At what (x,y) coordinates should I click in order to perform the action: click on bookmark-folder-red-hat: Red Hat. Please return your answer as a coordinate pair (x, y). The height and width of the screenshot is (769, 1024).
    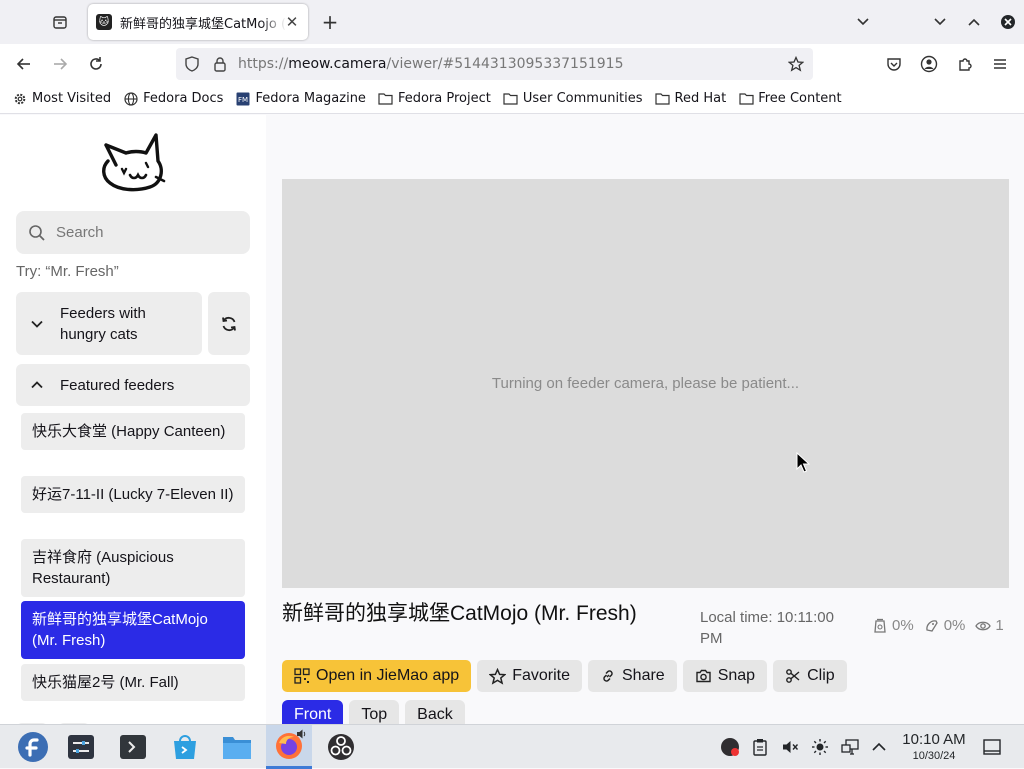
    Looking at the image, I should click on (691, 99).